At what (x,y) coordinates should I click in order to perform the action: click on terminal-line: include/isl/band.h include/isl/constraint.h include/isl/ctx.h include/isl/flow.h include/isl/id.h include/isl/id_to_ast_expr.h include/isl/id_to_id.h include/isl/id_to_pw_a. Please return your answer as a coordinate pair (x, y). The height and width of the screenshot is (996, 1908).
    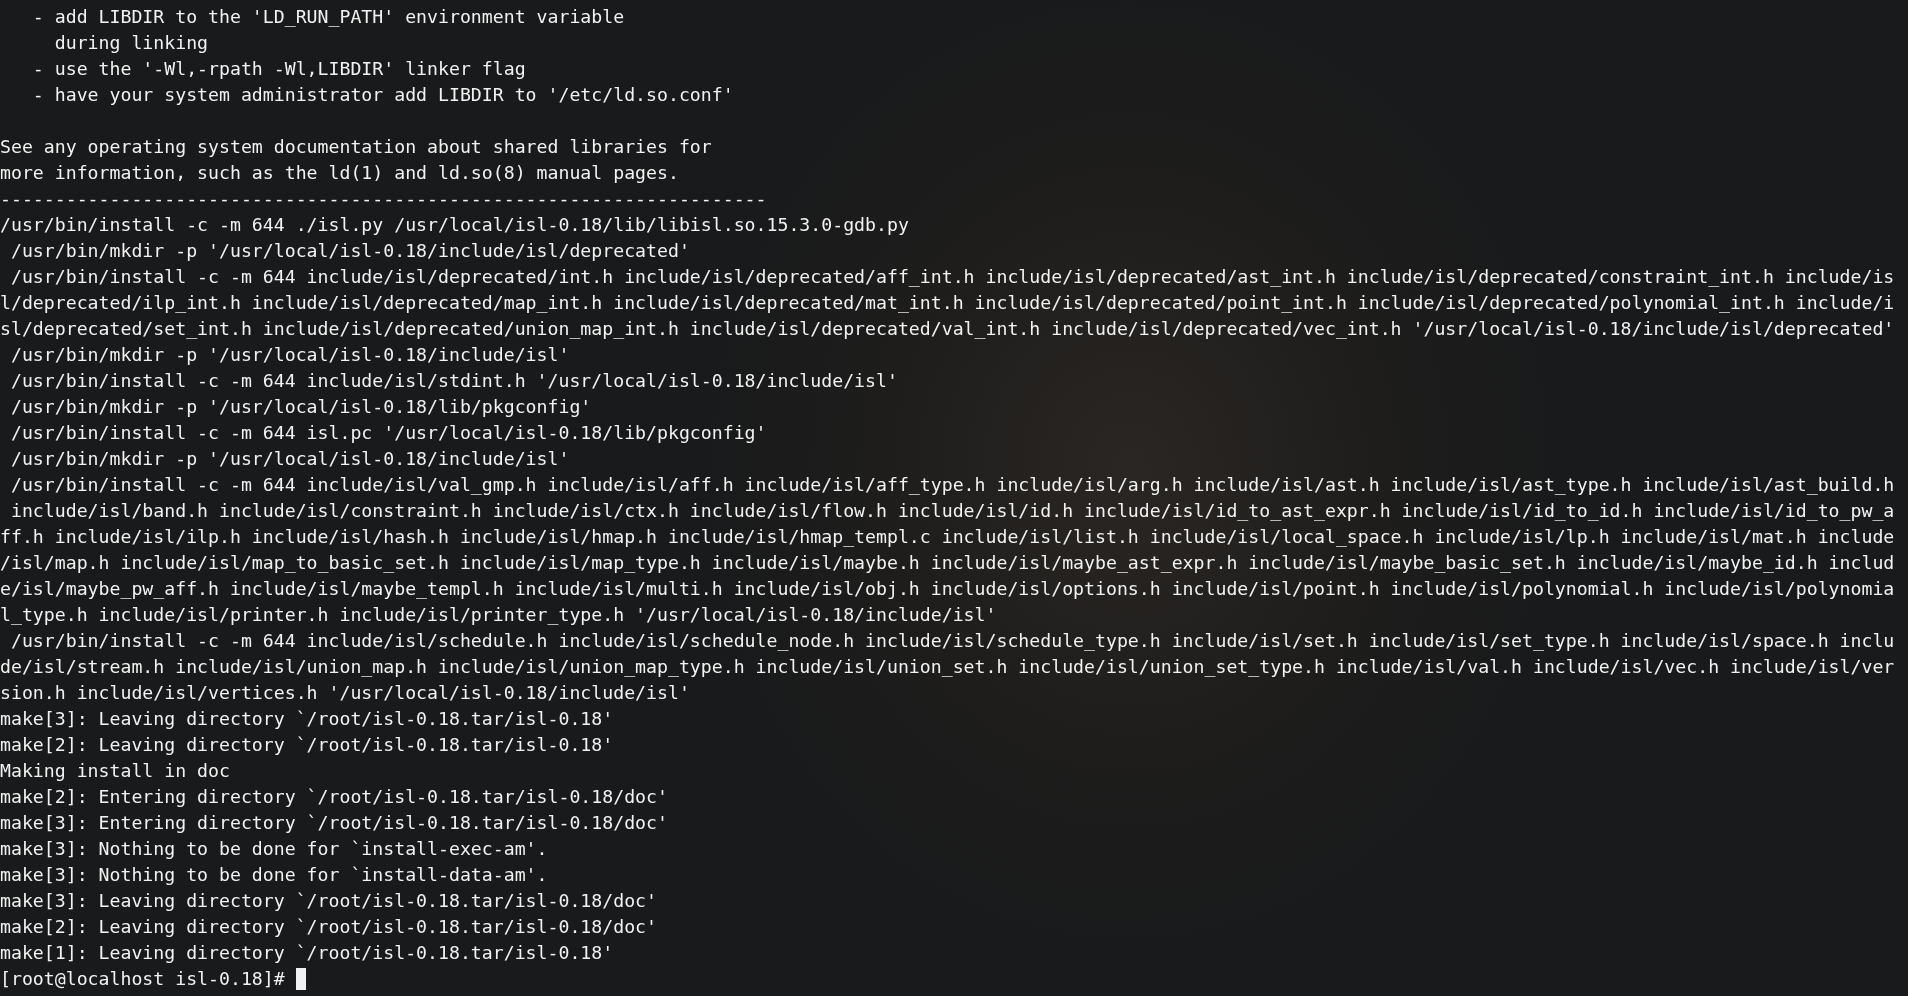
    Looking at the image, I should click on (952, 511).